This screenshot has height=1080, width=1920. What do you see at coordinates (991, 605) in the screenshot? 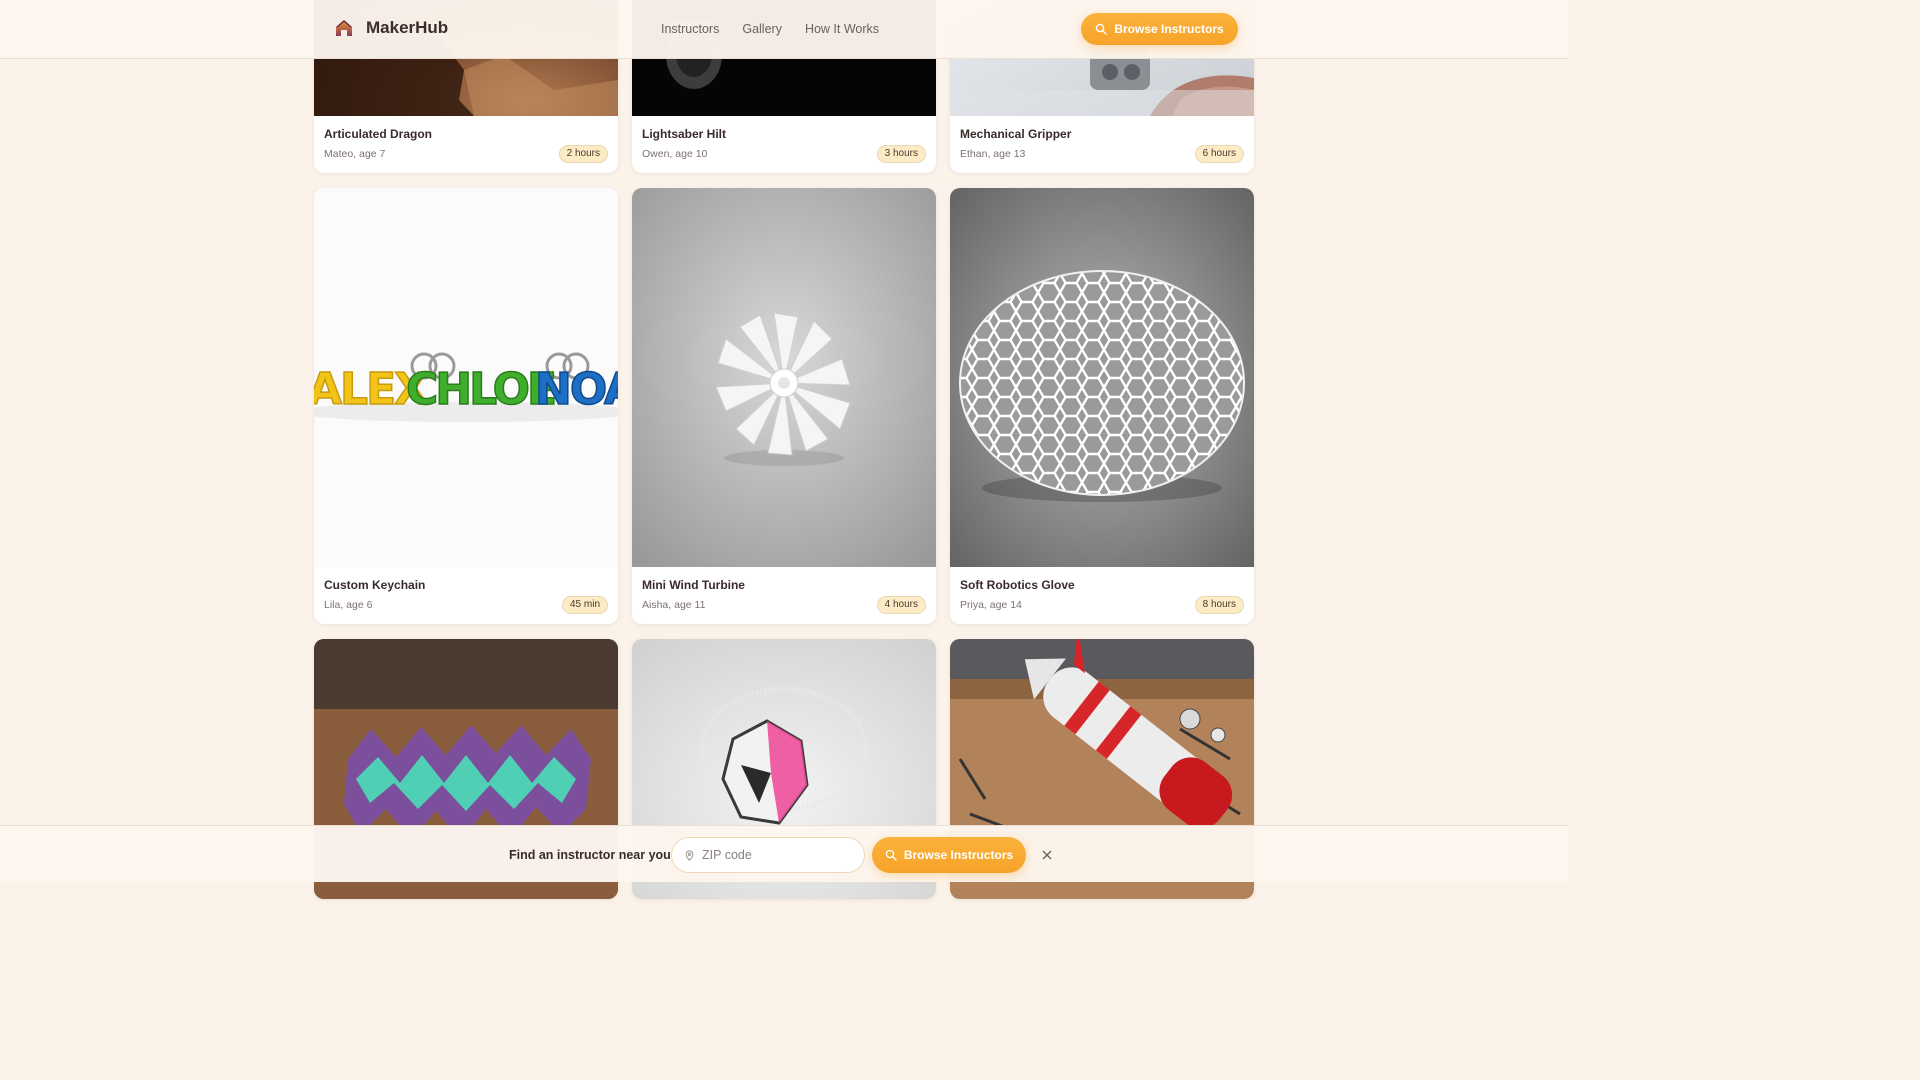
I see `maker-name: Priya, age 14` at bounding box center [991, 605].